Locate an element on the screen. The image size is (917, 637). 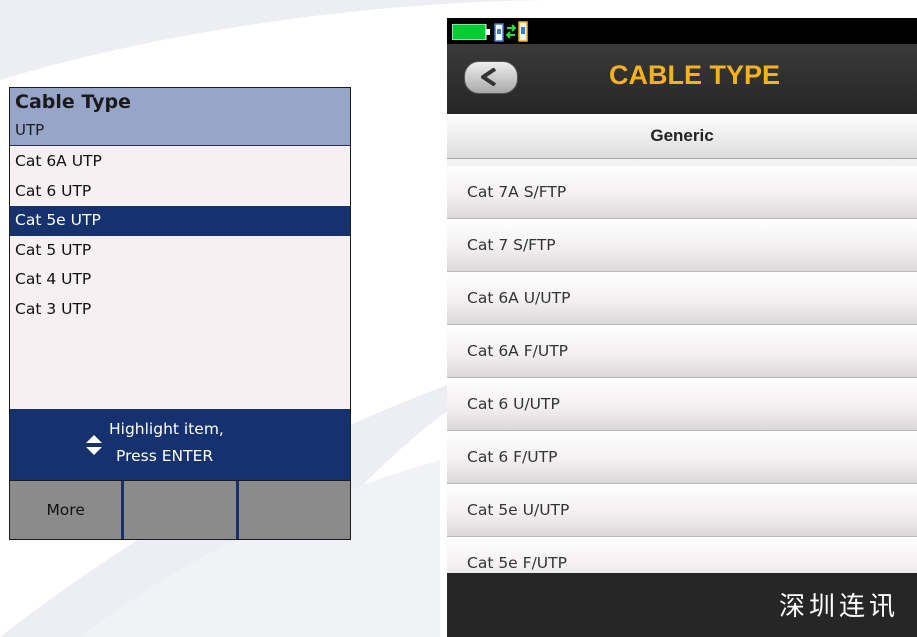
list-item: Cat 5 UTP is located at coordinates (180, 251).